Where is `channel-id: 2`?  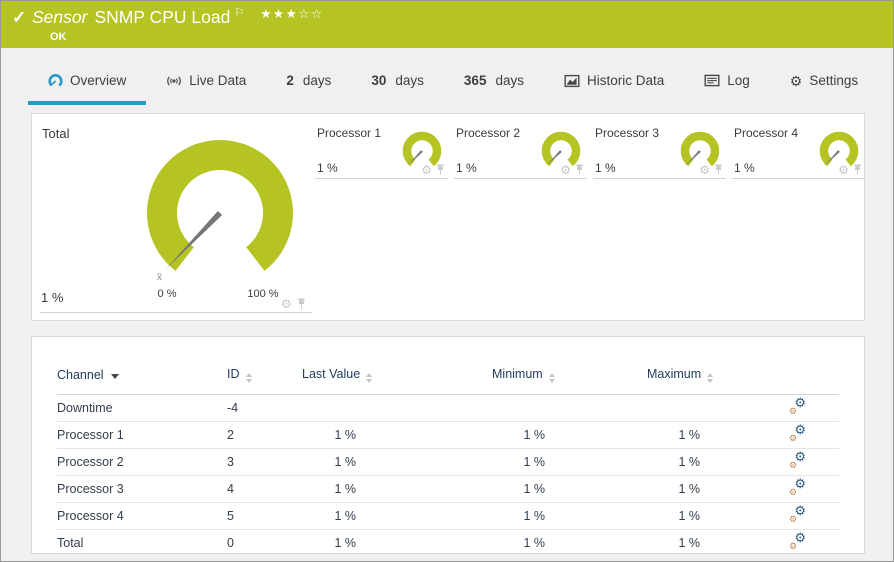
channel-id: 2 is located at coordinates (264, 435).